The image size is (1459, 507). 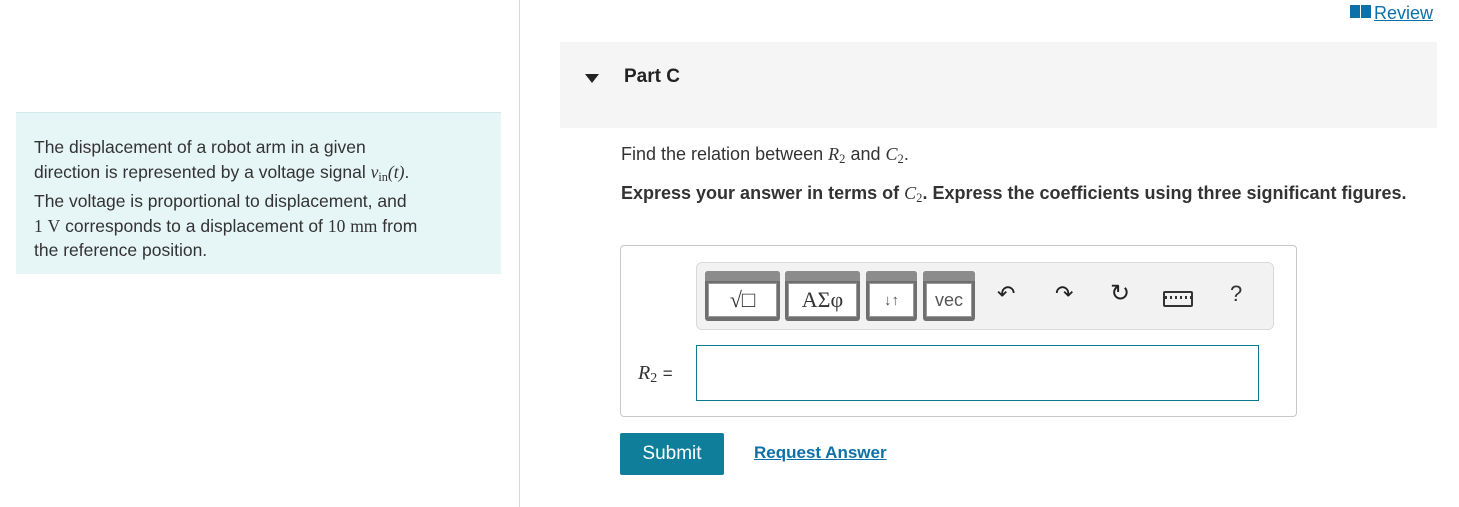 I want to click on templates-button: √□, so click(x=742, y=296).